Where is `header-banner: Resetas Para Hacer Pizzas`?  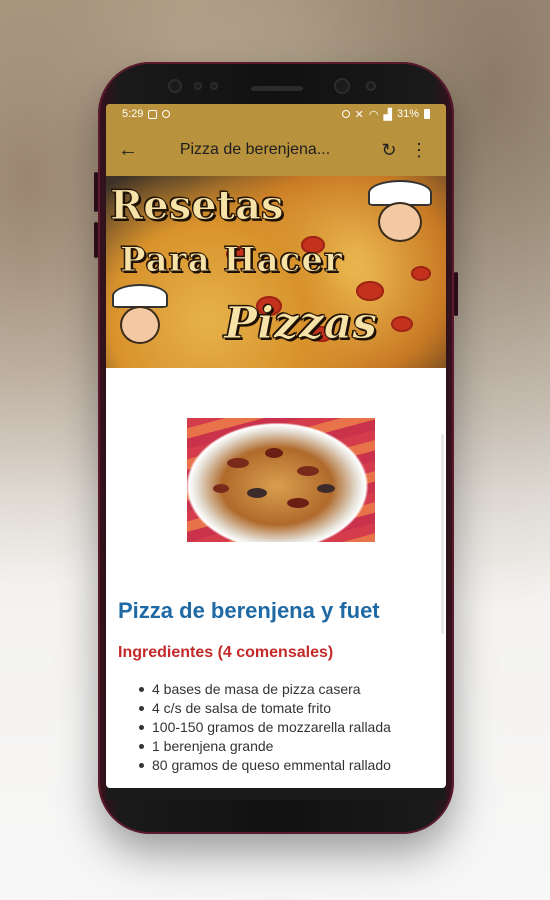 header-banner: Resetas Para Hacer Pizzas is located at coordinates (276, 272).